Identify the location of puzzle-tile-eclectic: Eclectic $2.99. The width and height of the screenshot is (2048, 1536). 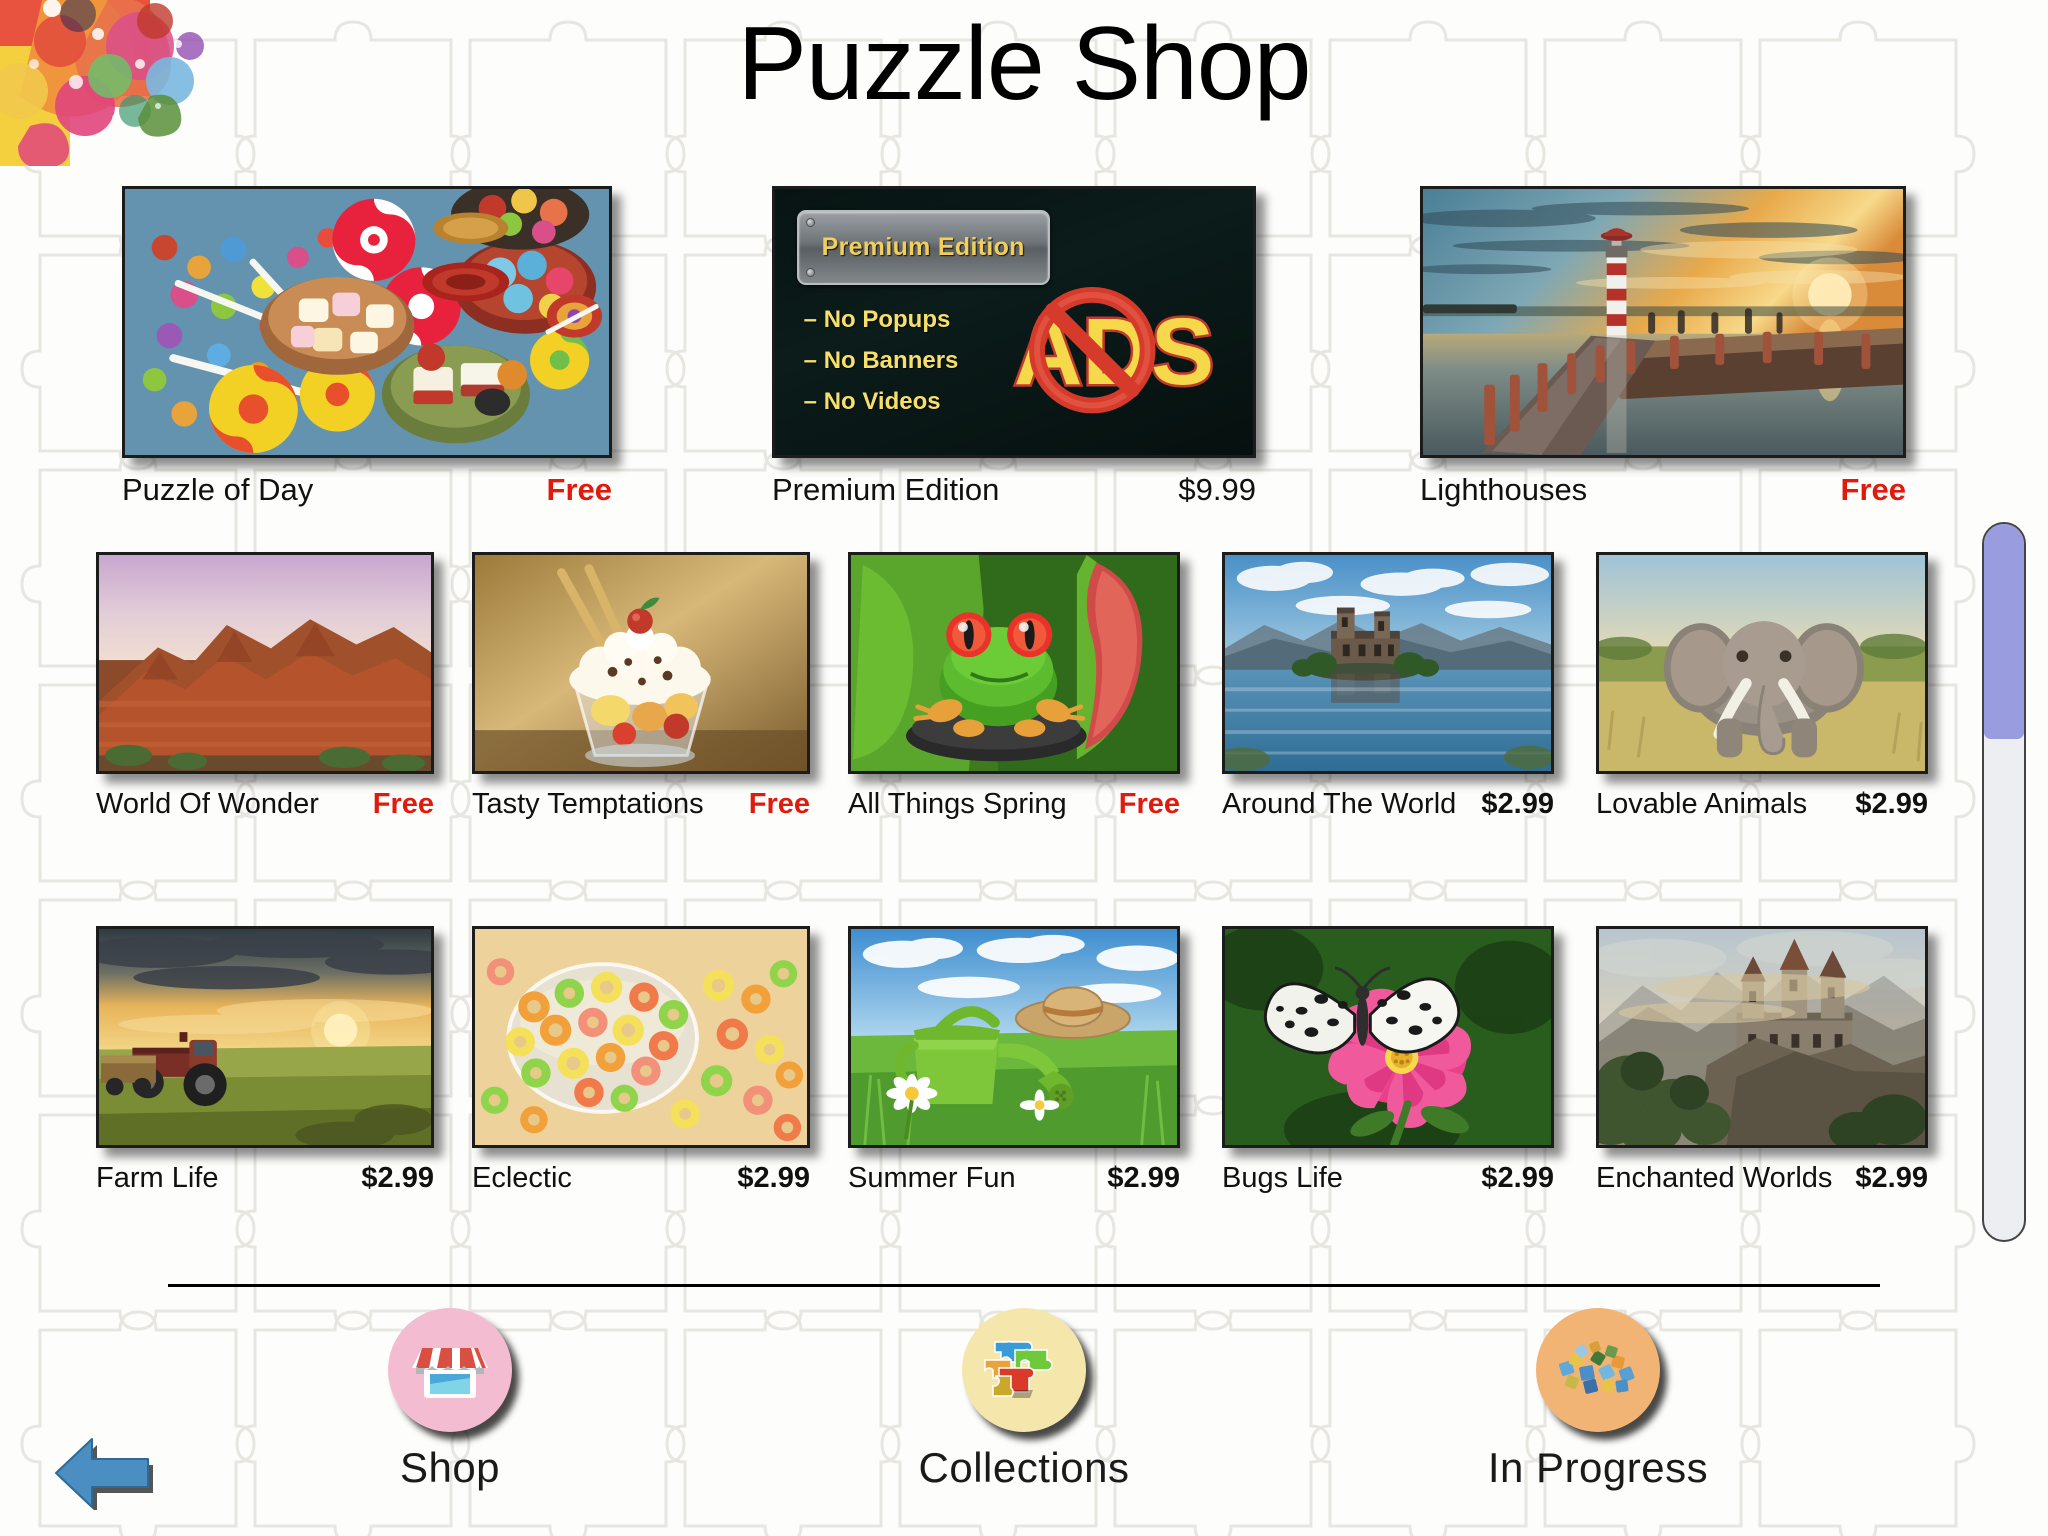
(641, 1060).